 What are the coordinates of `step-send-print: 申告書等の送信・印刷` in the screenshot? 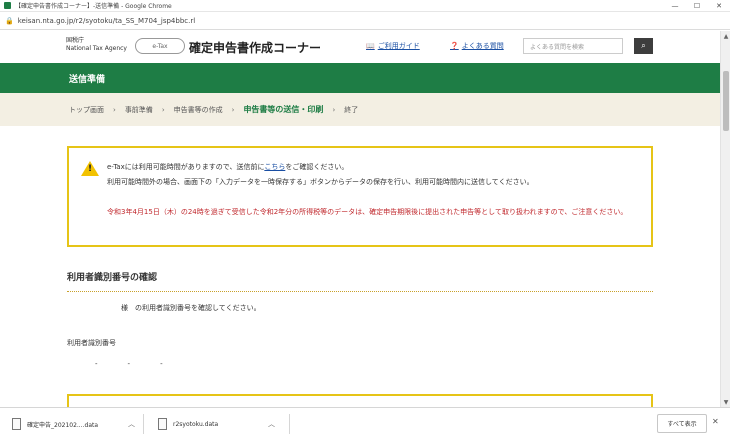 It's located at (283, 109).